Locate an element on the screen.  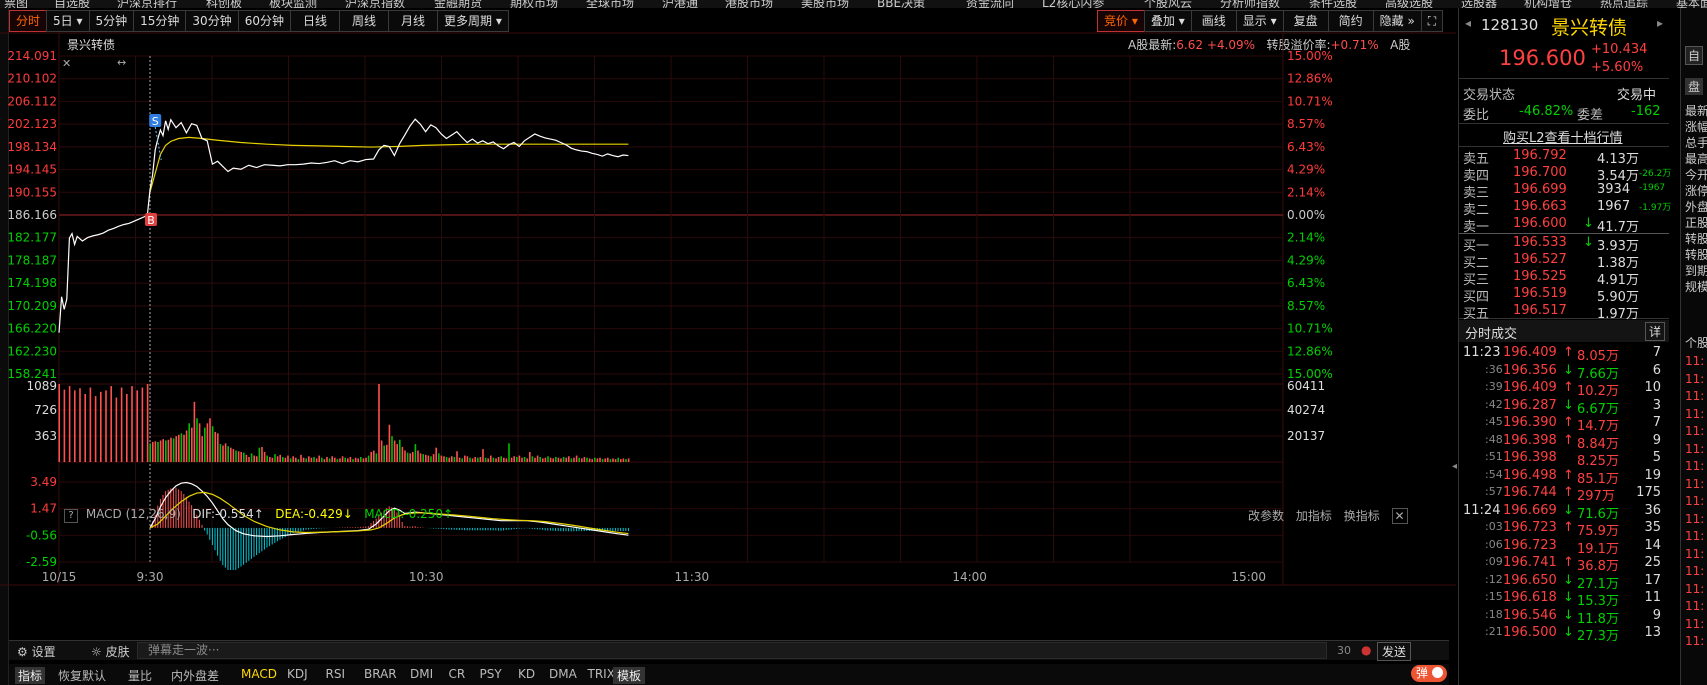
help-icon: ? is located at coordinates (71, 516).